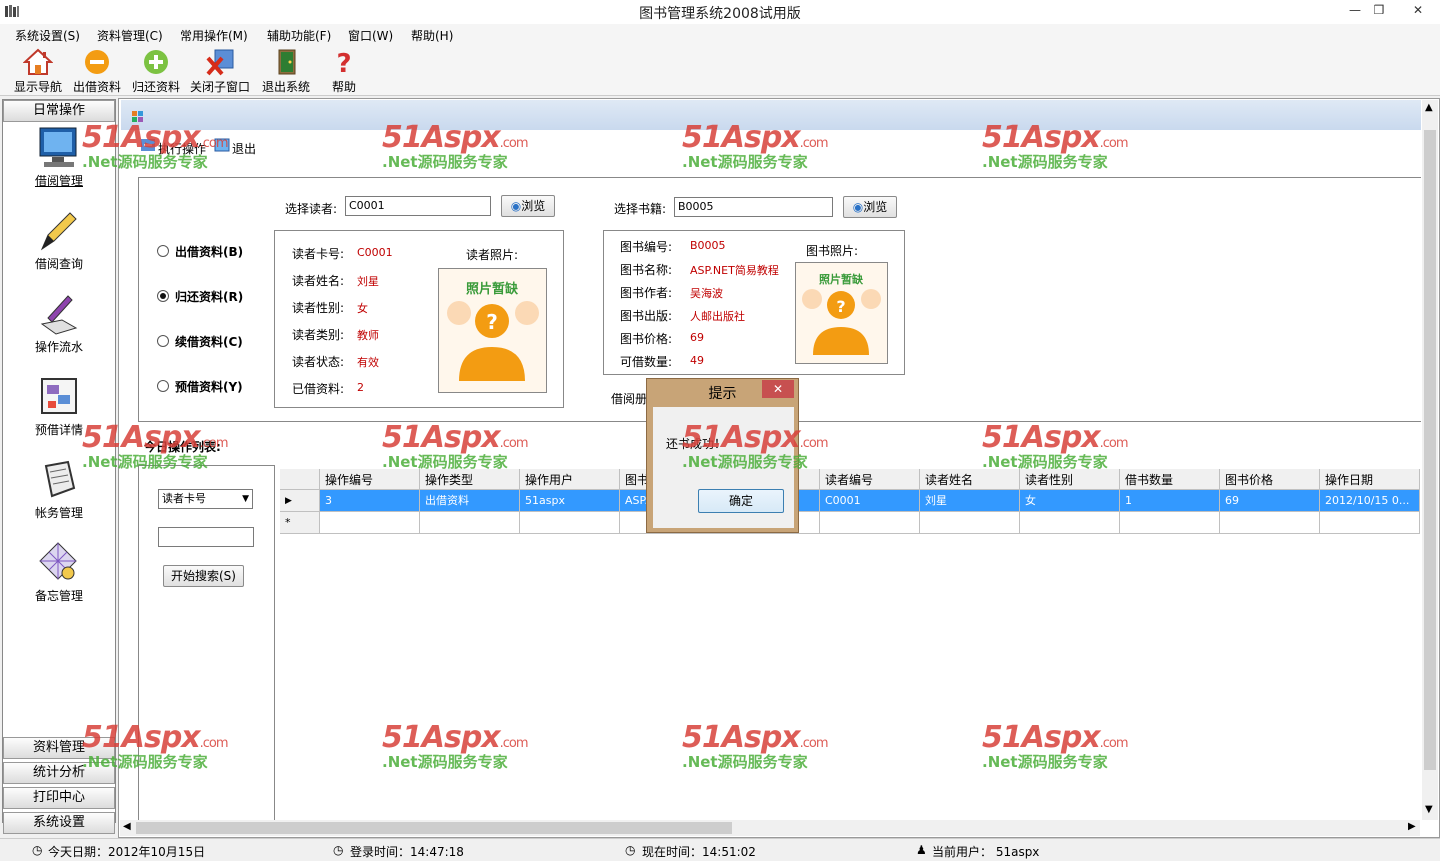  Describe the element at coordinates (432, 35) in the screenshot. I see `menu-help: 帮助(H)` at that location.